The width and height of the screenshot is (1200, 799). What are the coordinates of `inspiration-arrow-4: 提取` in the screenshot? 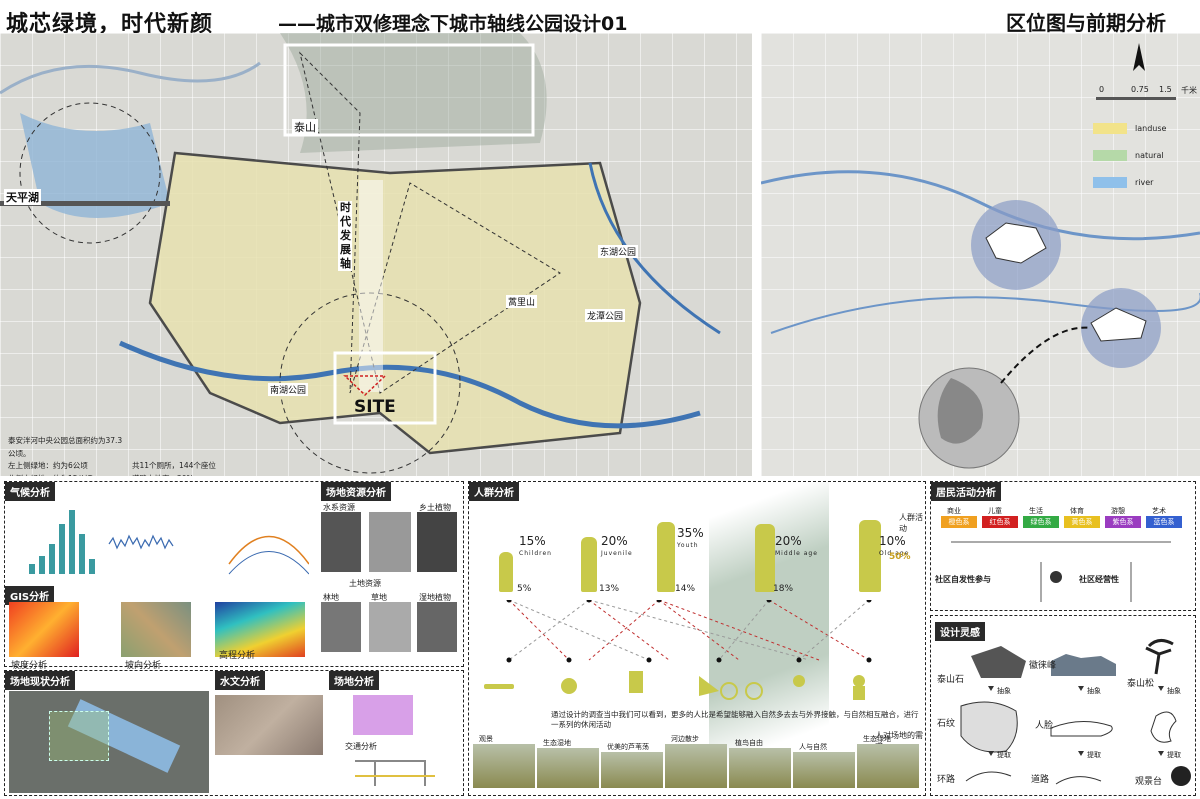 It's located at (1094, 755).